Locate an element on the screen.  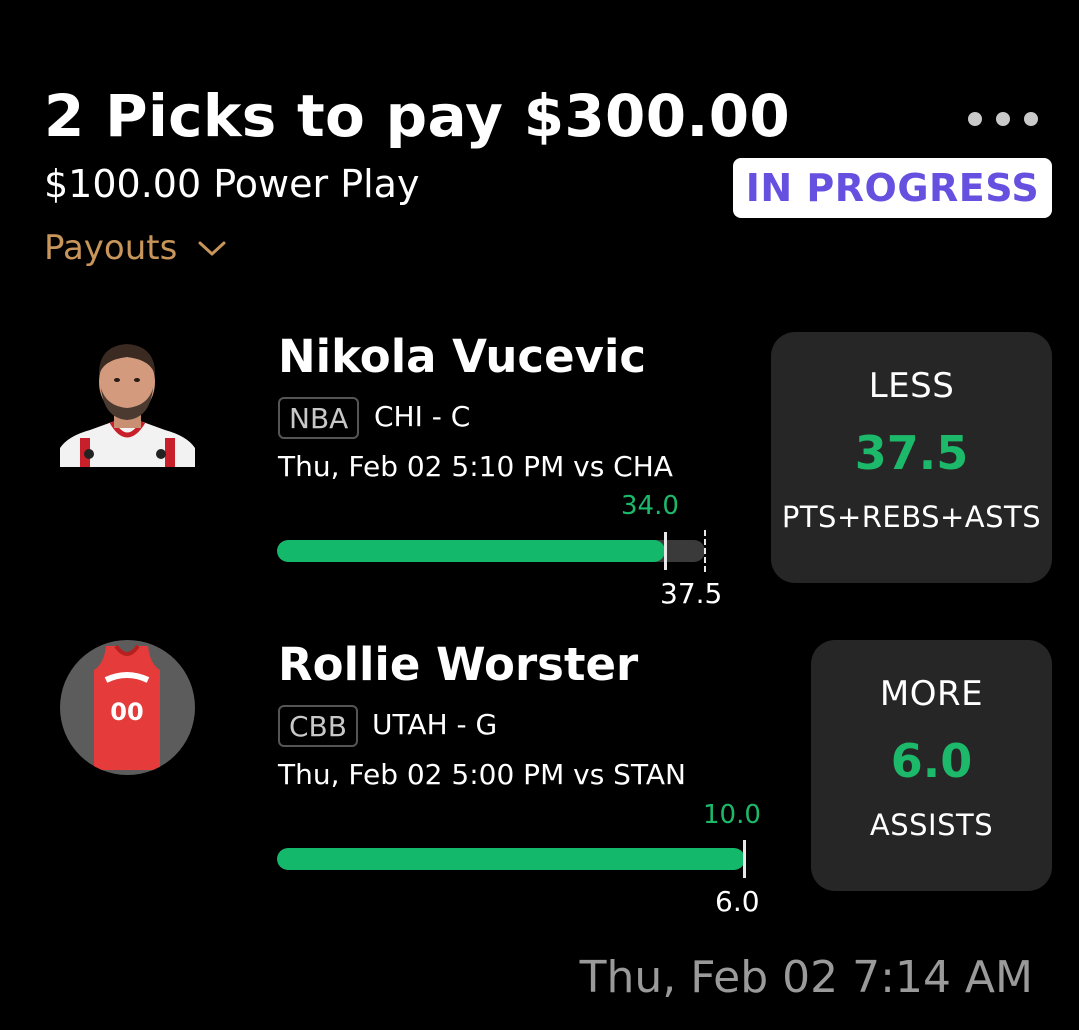
pick-line: 6.0 is located at coordinates (931, 761).